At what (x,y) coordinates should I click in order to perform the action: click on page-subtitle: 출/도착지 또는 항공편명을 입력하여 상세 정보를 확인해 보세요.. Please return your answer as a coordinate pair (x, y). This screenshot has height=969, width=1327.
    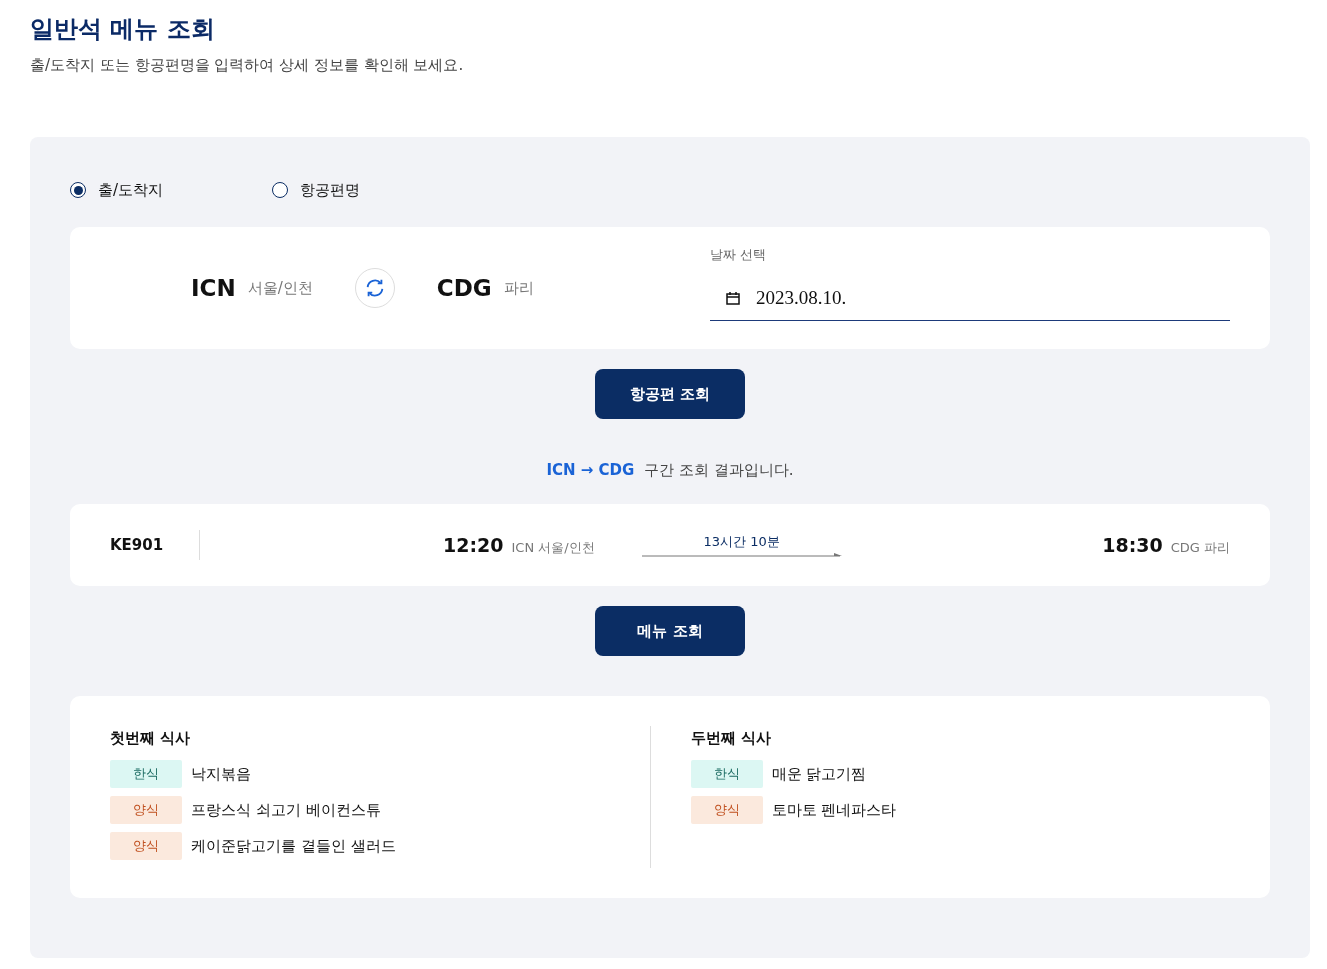
    Looking at the image, I should click on (247, 65).